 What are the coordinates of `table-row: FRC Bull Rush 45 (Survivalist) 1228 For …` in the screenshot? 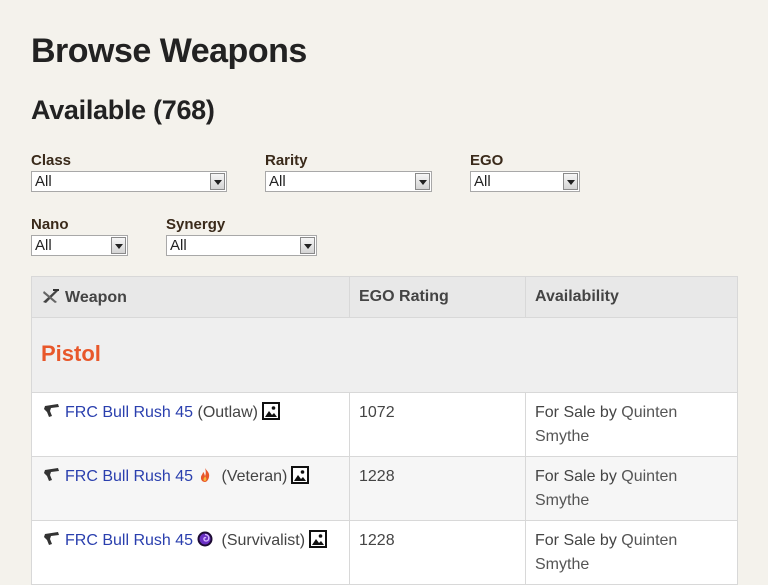 It's located at (384, 552).